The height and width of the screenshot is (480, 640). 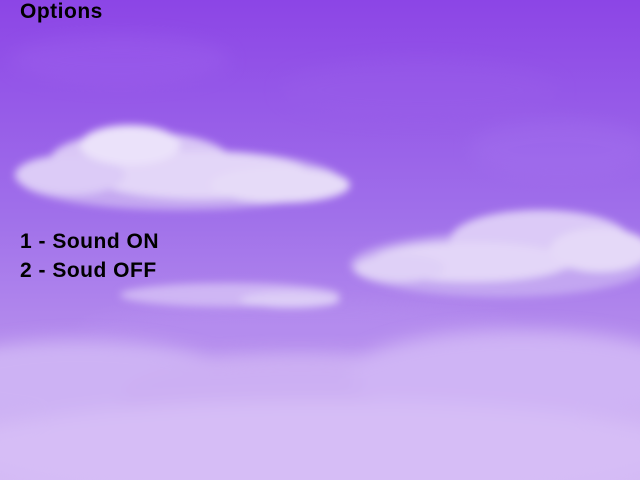 I want to click on menu-option-sound-on: 1 - Sound ON, so click(x=89, y=242).